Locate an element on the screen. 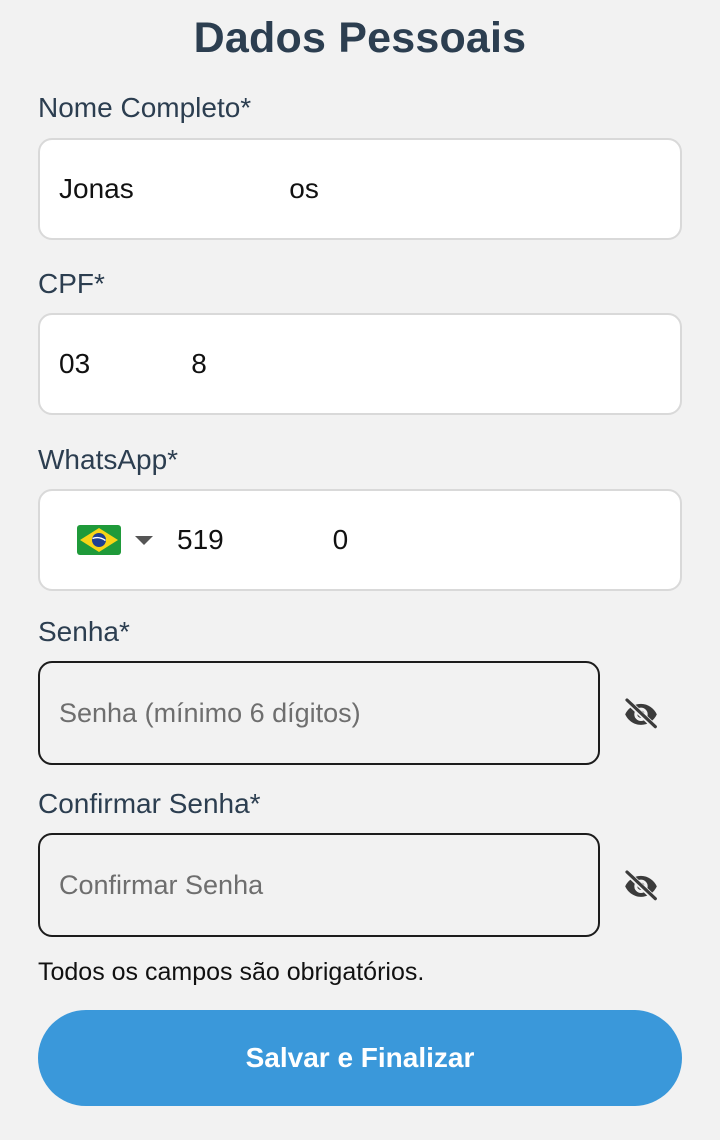 This screenshot has width=720, height=1140. confirm-password-input is located at coordinates (328, 885).